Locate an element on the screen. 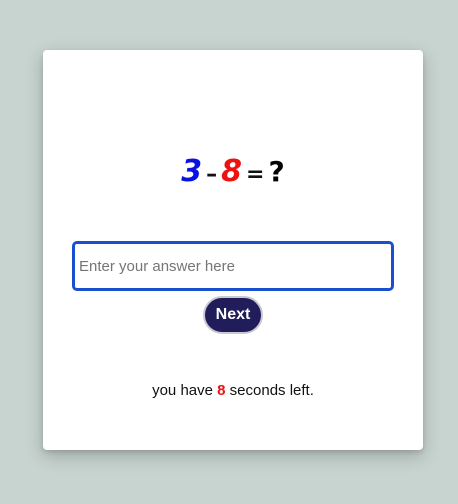 Image resolution: width=458 pixels, height=504 pixels. operand-a: 3 is located at coordinates (192, 171).